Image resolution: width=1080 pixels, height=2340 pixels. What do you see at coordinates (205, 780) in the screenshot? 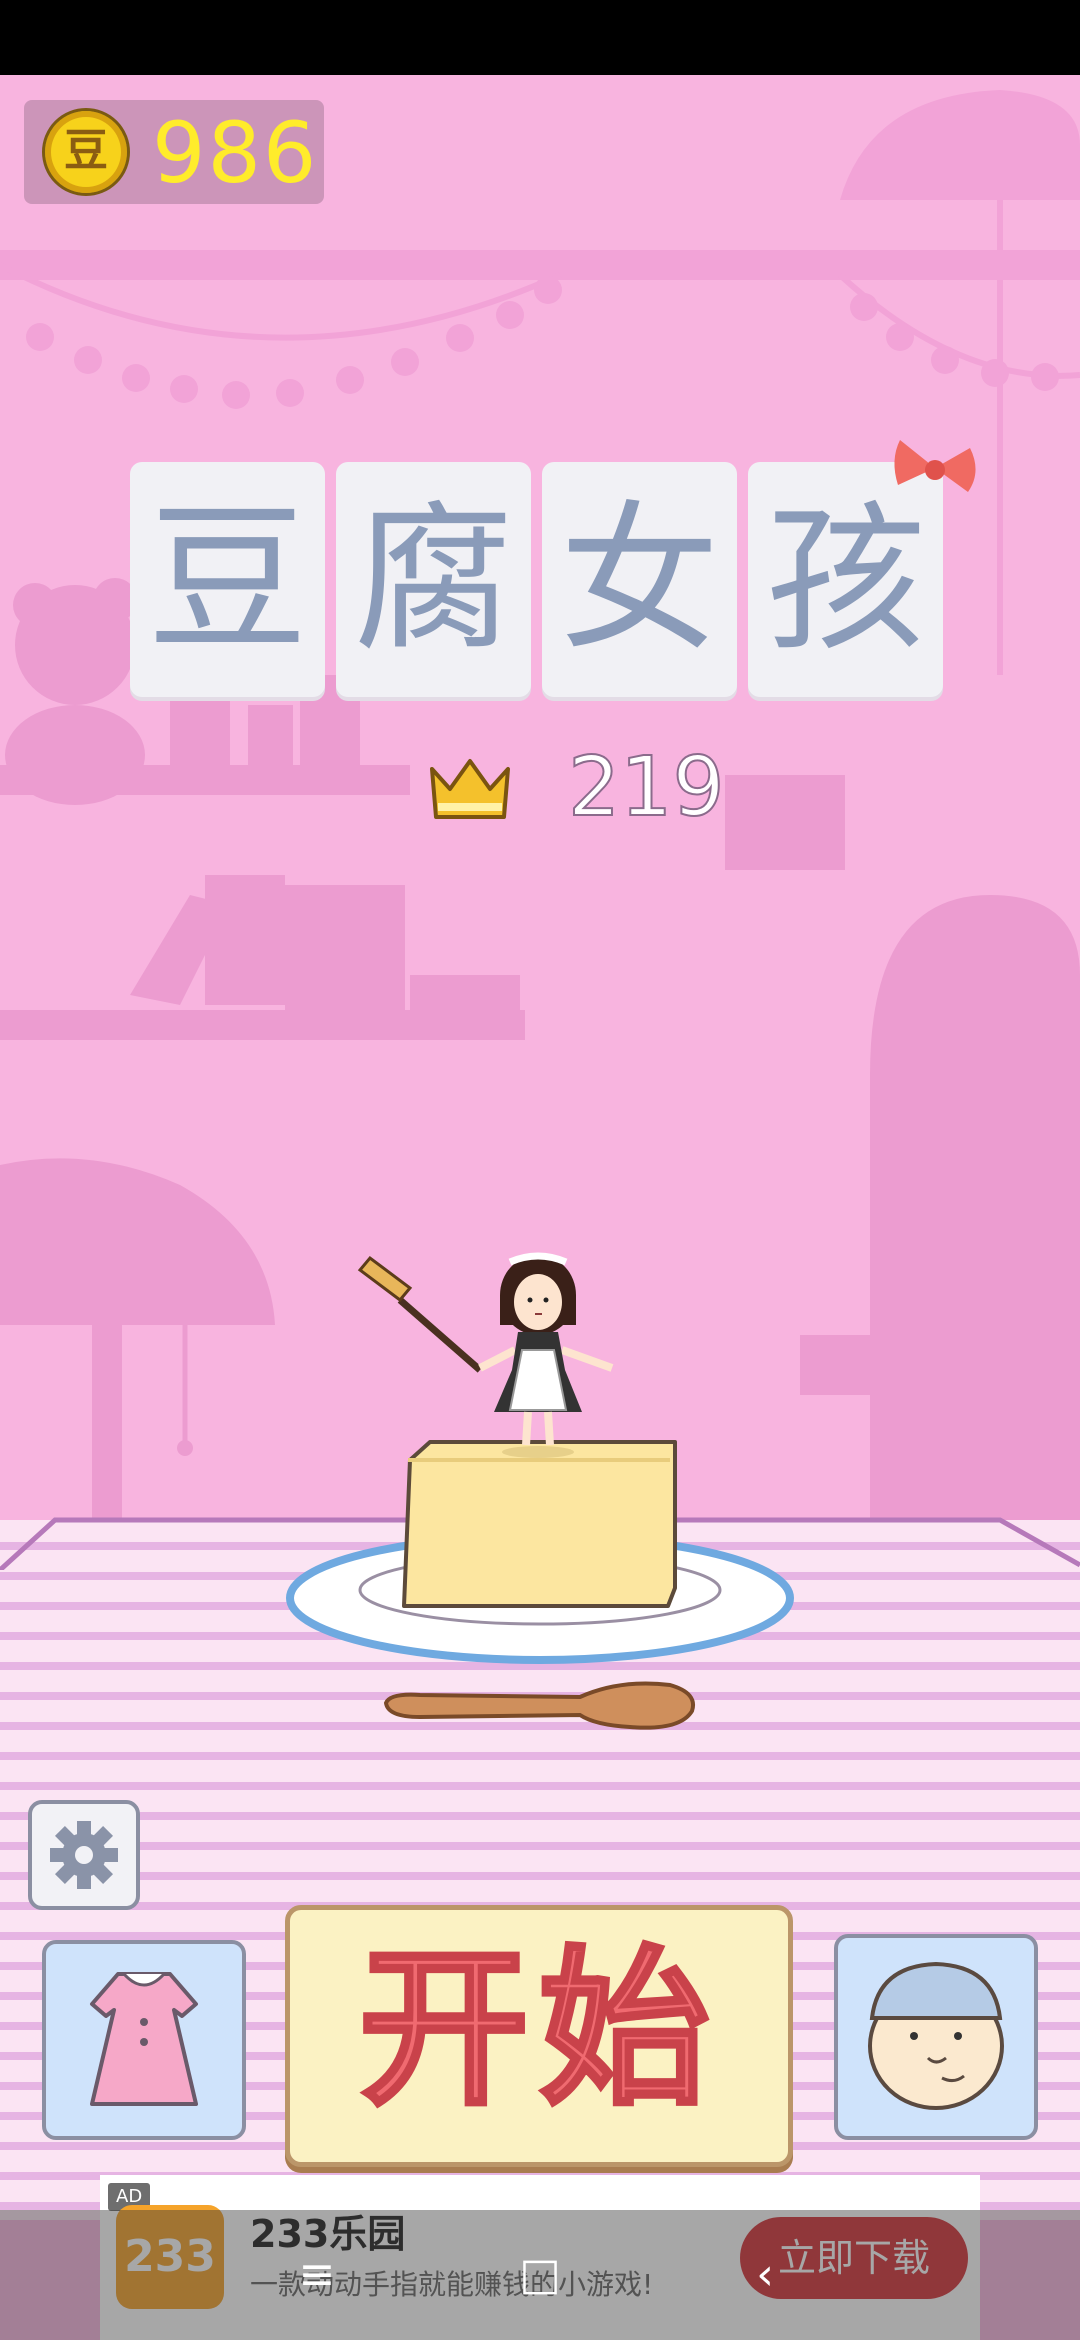
I see `shelf-middle` at bounding box center [205, 780].